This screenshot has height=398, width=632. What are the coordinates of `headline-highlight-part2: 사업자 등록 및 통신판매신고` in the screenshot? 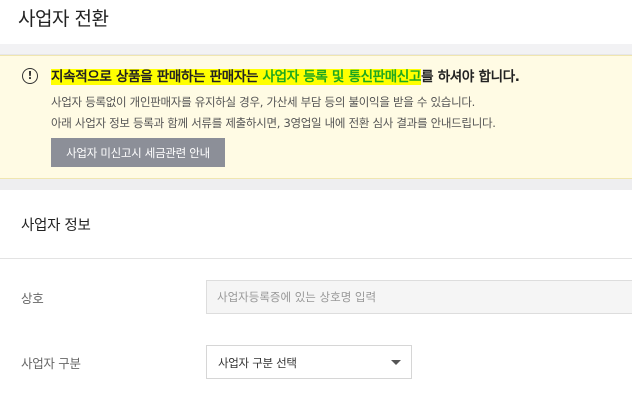 It's located at (340, 77).